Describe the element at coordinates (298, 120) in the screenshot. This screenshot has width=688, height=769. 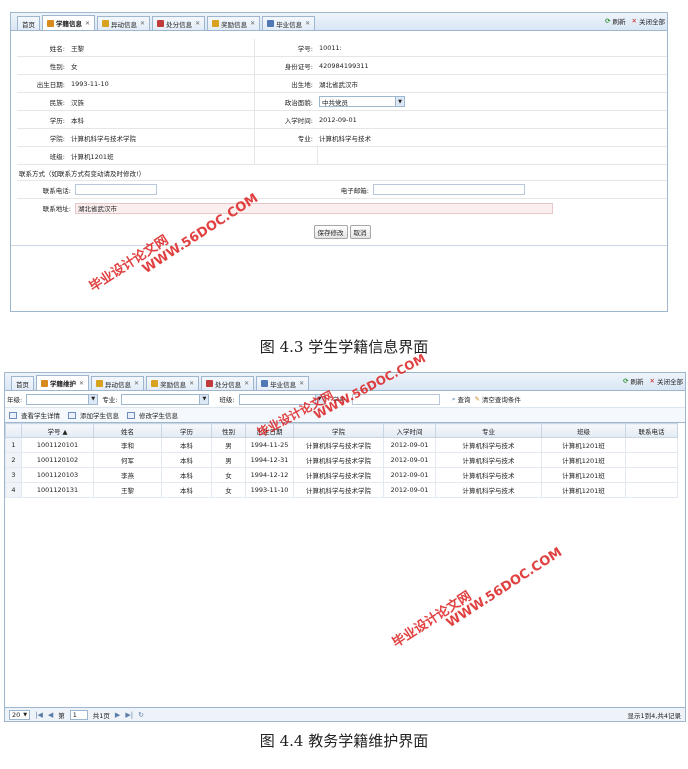
I see `enroll-date-label: 入学时间:` at that location.